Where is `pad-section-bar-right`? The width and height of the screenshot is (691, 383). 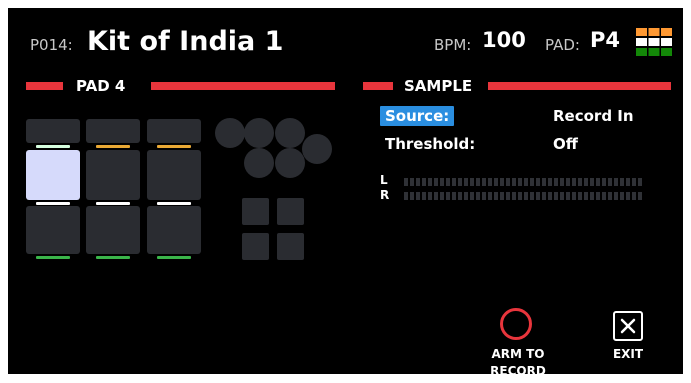 pad-section-bar-right is located at coordinates (243, 86).